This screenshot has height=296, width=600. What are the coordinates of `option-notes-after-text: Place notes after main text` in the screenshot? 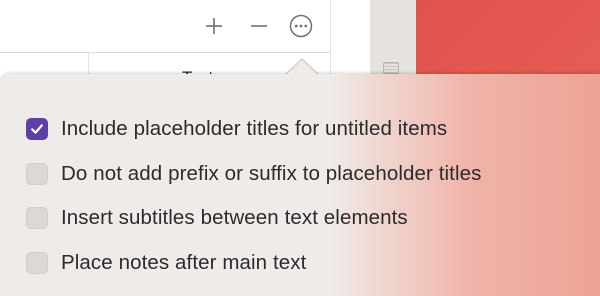 It's located at (166, 263).